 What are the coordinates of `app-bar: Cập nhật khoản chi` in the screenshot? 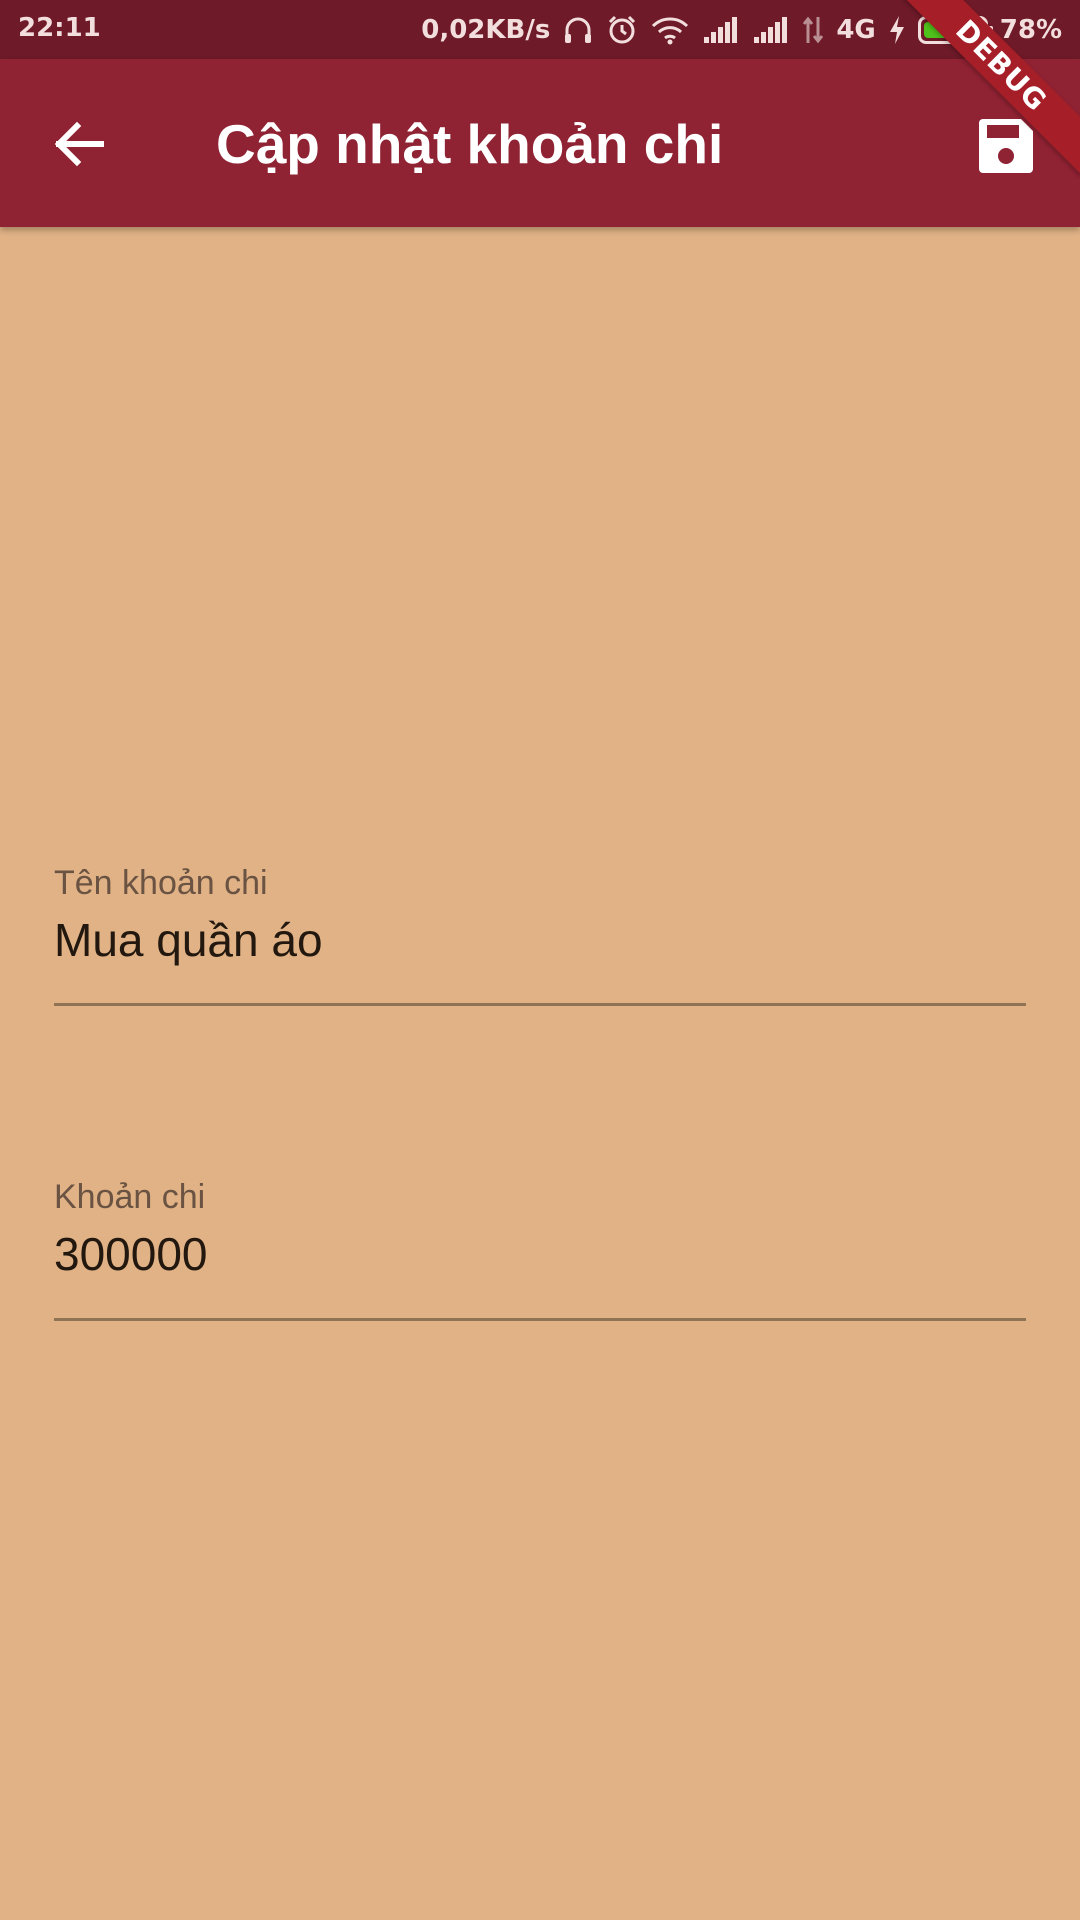 It's located at (540, 143).